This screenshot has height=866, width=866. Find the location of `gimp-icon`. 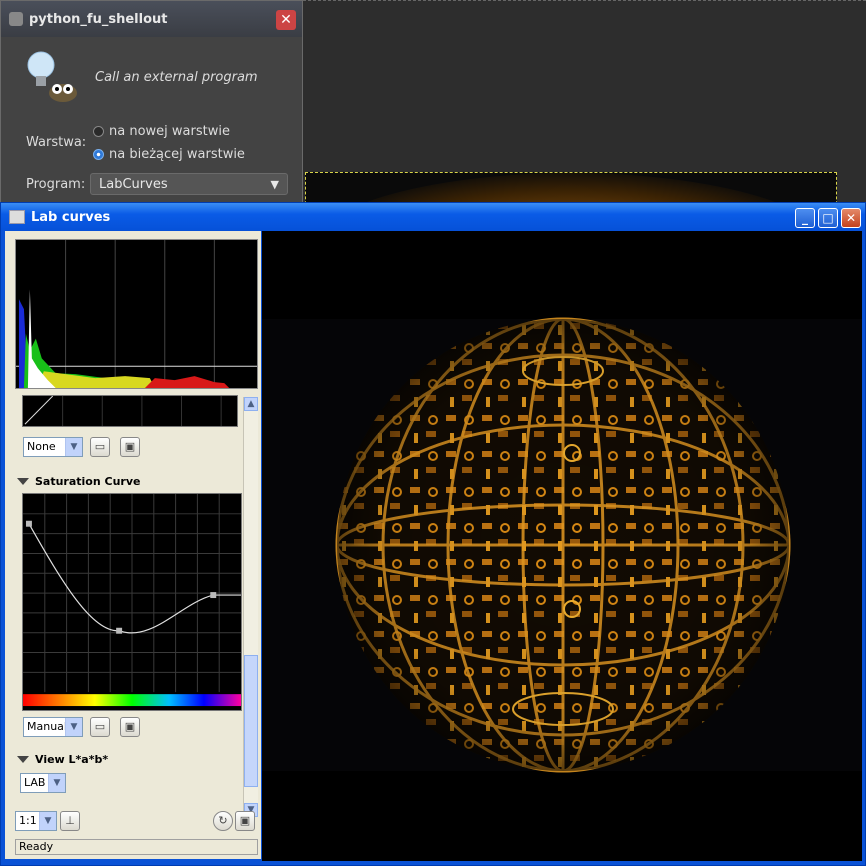

gimp-icon is located at coordinates (16, 19).